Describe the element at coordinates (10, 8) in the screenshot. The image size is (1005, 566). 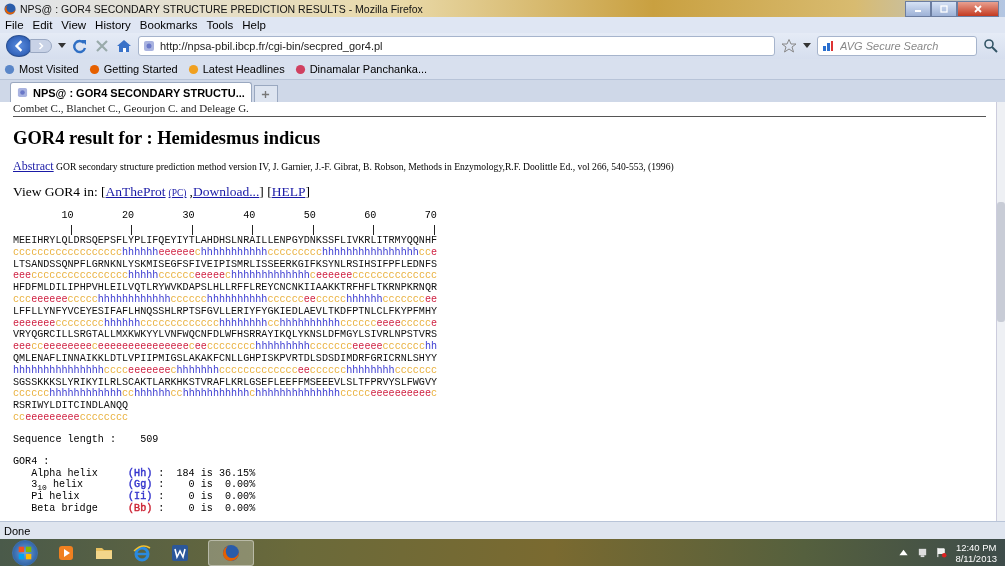
I see `firefox-icon` at that location.